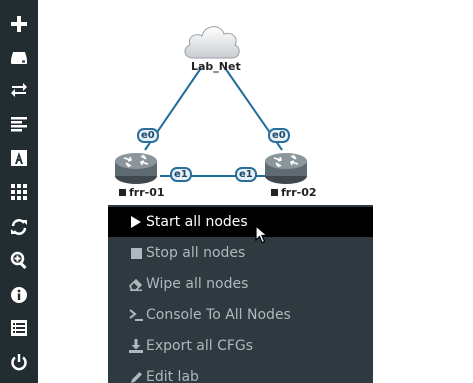 The image size is (473, 383). I want to click on interface-label-frr02-e0: e0, so click(279, 135).